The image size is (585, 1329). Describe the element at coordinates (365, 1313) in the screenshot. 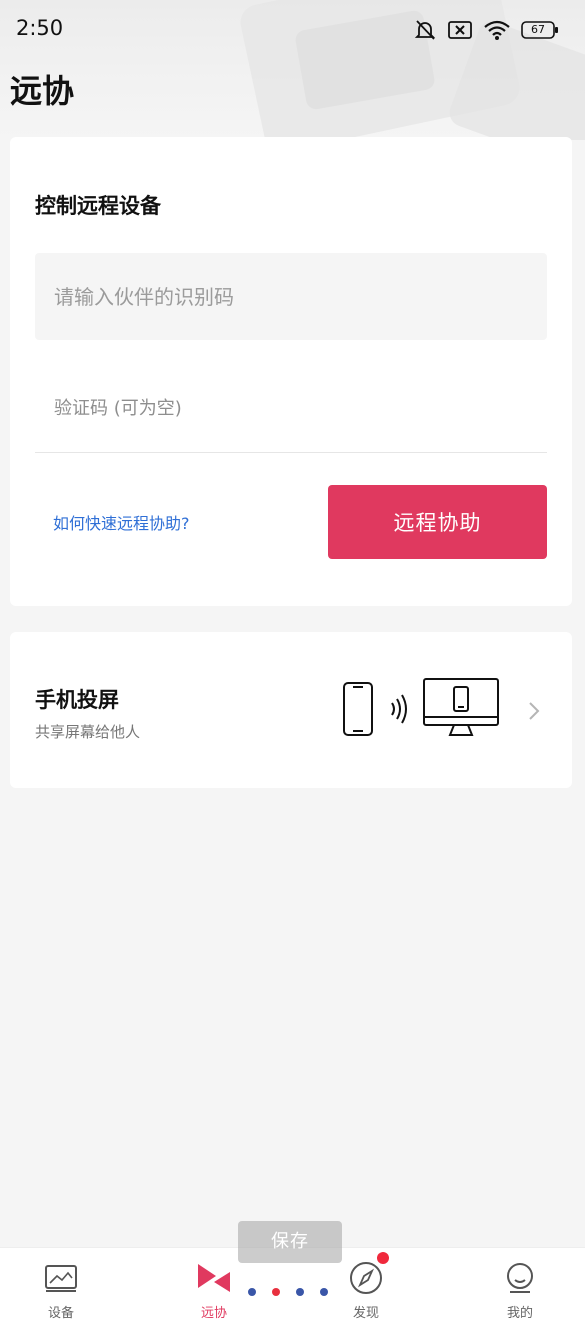

I see `nav-label-discover: 发现` at that location.